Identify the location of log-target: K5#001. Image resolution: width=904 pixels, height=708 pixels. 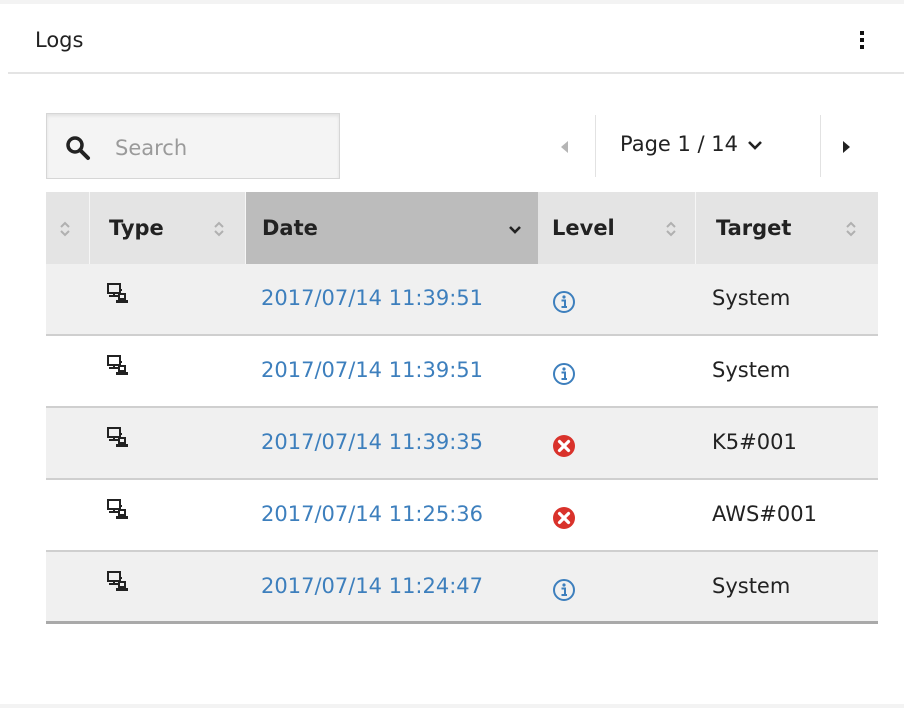
(754, 442).